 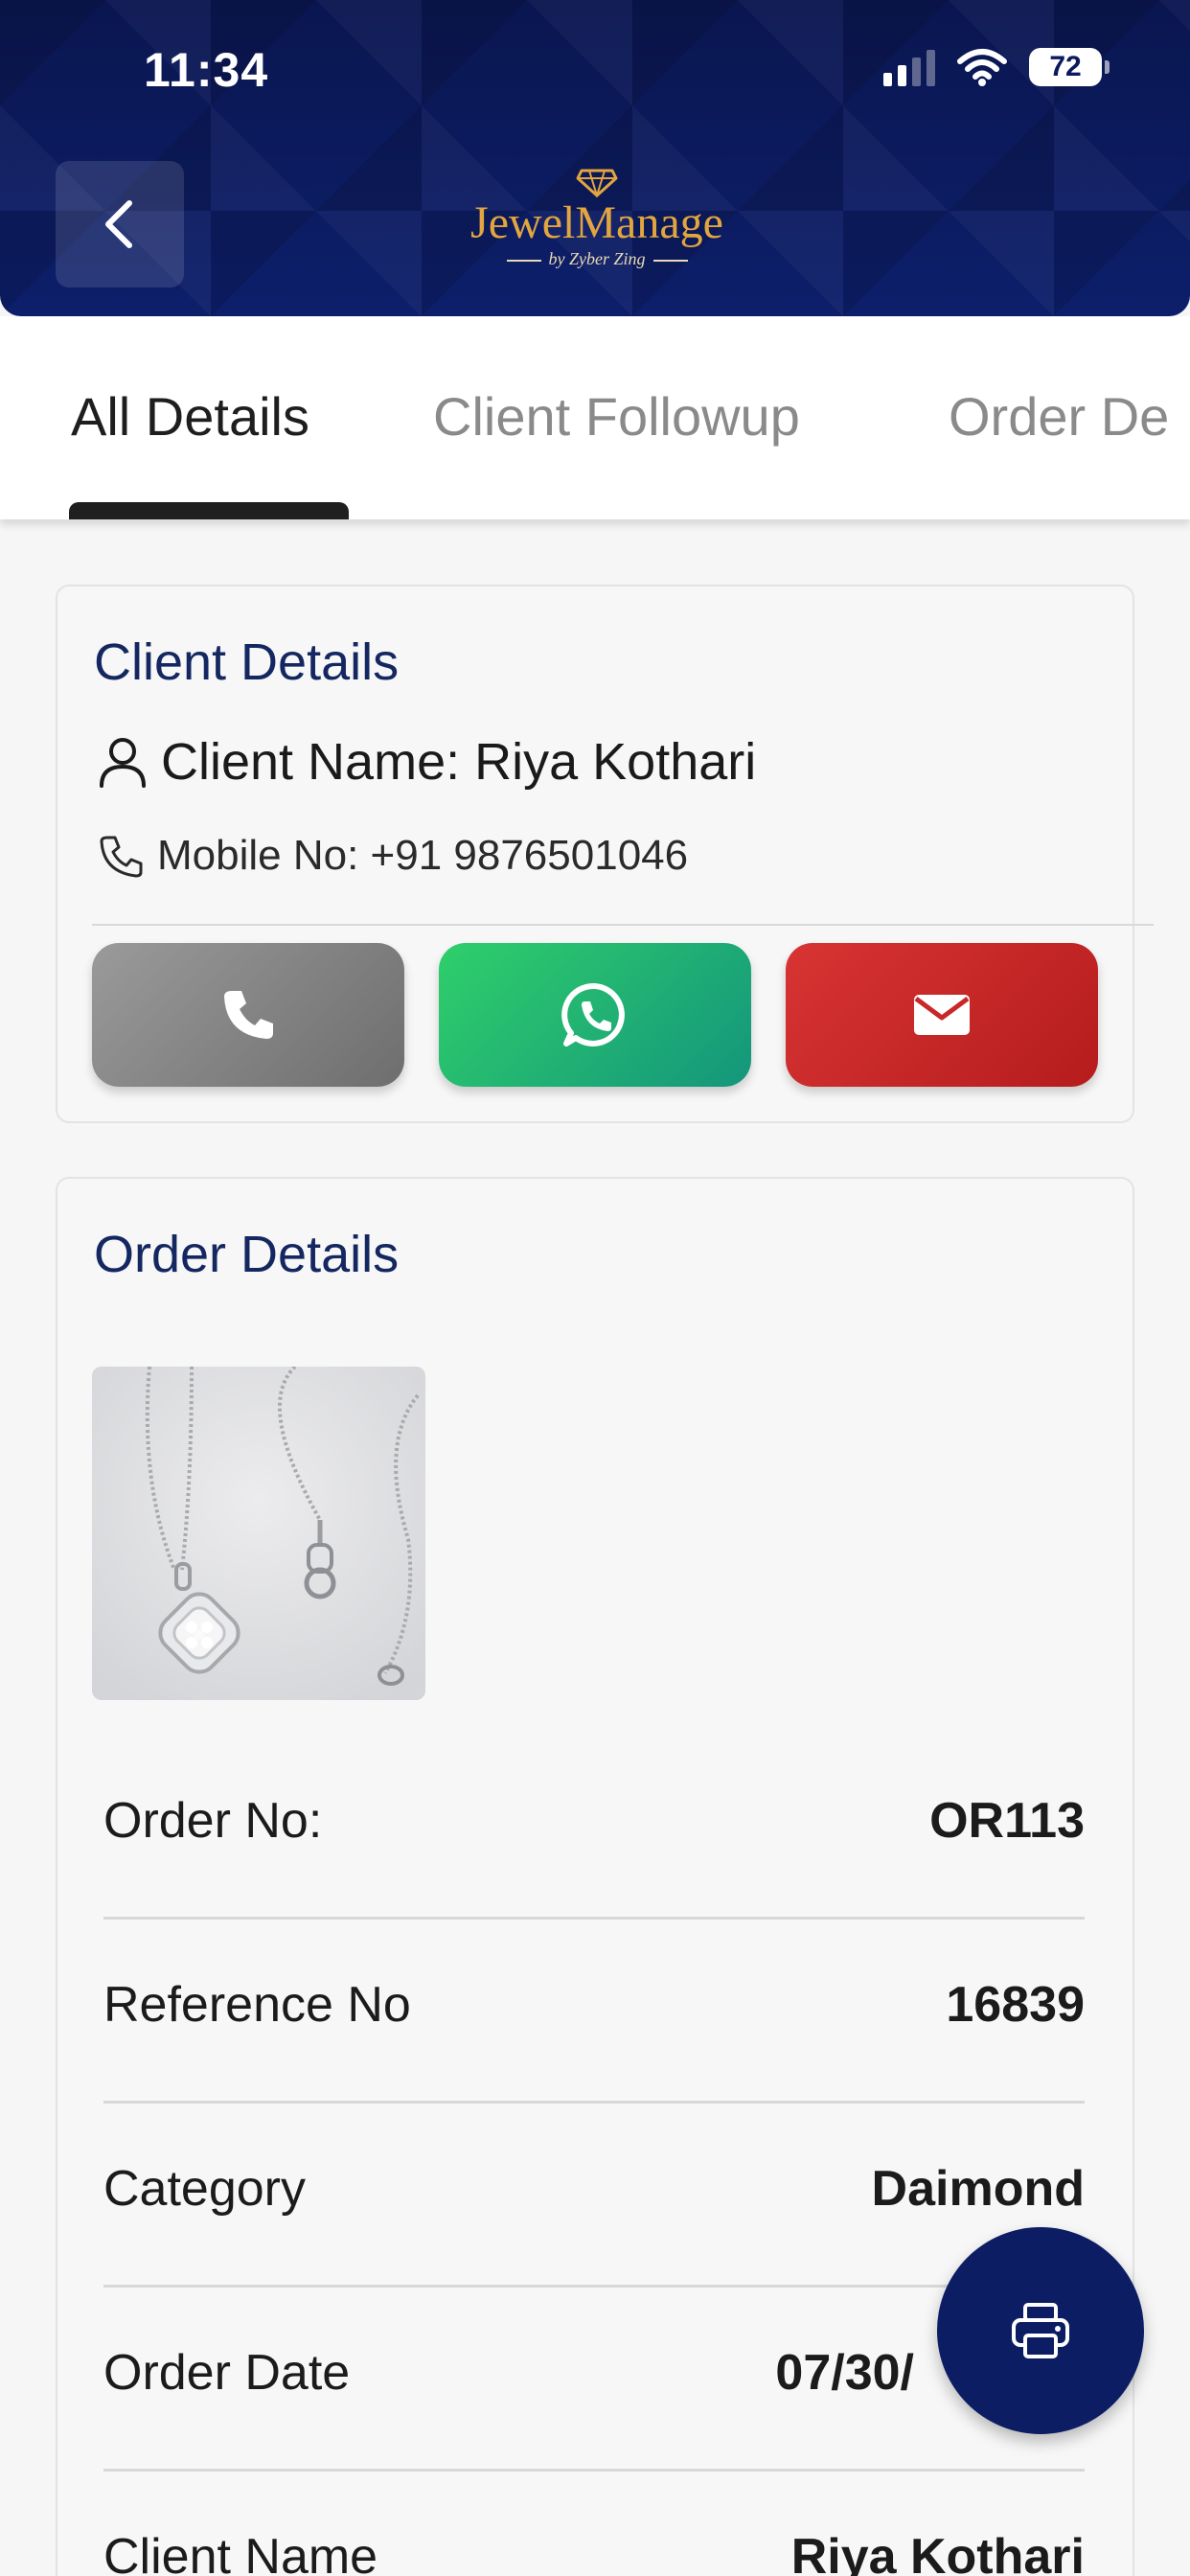 What do you see at coordinates (1070, 67) in the screenshot?
I see `battery-indicator: 72` at bounding box center [1070, 67].